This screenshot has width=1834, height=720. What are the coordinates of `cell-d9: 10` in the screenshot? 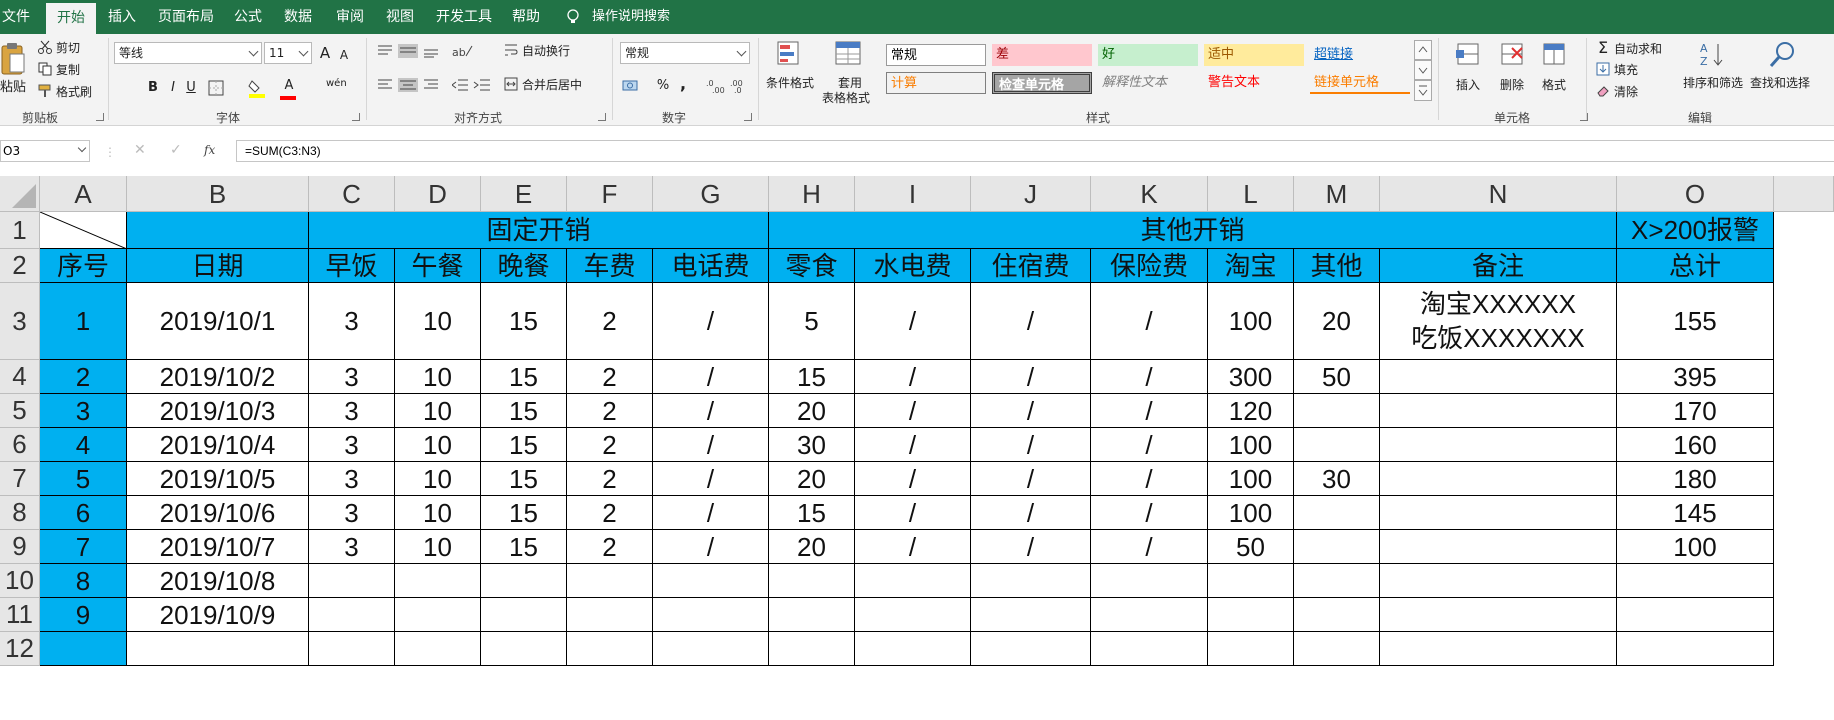 It's located at (438, 547).